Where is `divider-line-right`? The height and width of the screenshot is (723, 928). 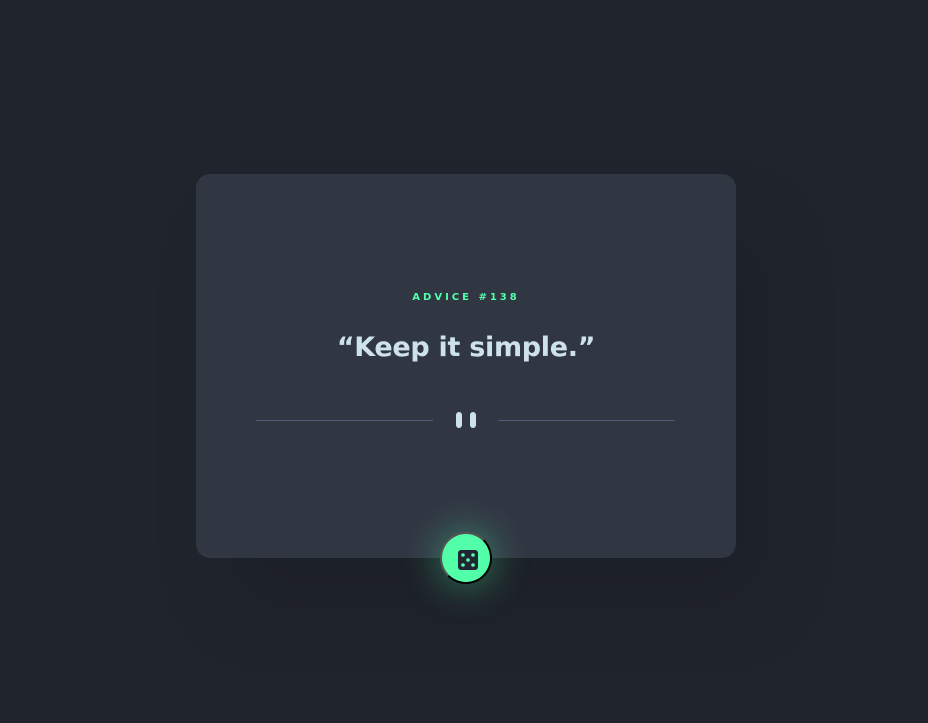
divider-line-right is located at coordinates (586, 420).